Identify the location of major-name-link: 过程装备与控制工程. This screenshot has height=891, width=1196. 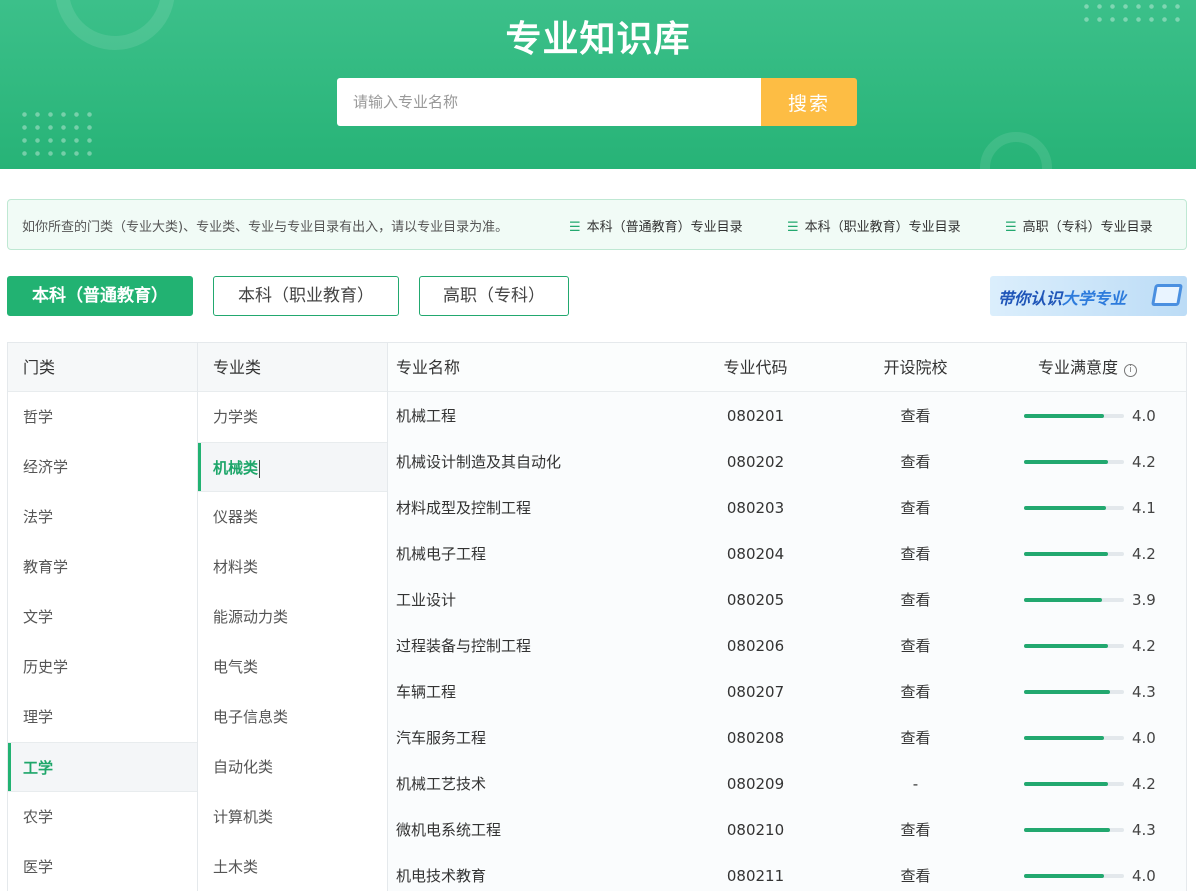
(463, 646).